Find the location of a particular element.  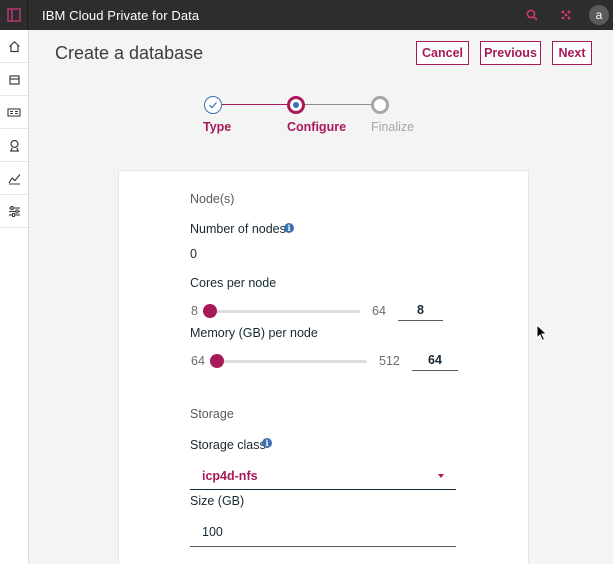

ribbon-icon is located at coordinates (14, 145).